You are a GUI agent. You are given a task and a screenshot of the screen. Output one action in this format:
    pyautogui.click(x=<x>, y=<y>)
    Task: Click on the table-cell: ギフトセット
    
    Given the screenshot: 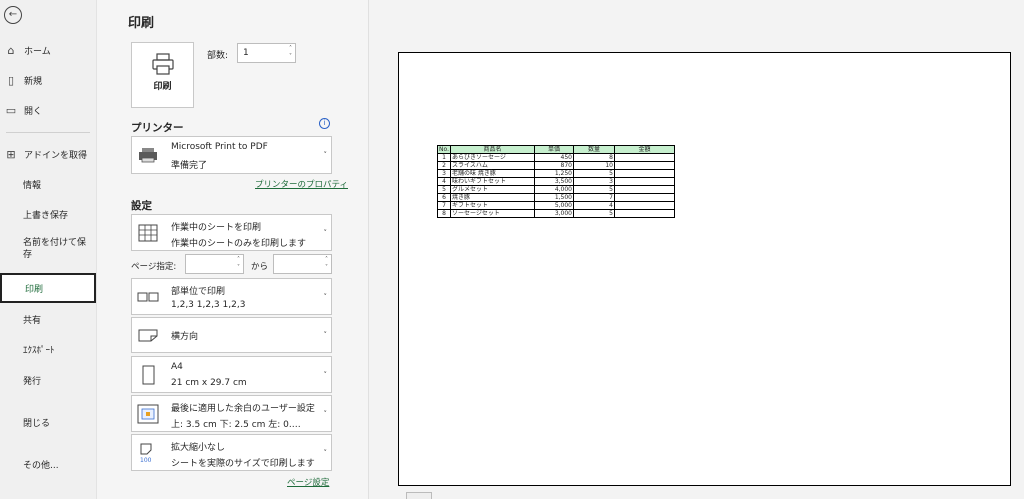 What is the action you would take?
    pyautogui.click(x=492, y=205)
    